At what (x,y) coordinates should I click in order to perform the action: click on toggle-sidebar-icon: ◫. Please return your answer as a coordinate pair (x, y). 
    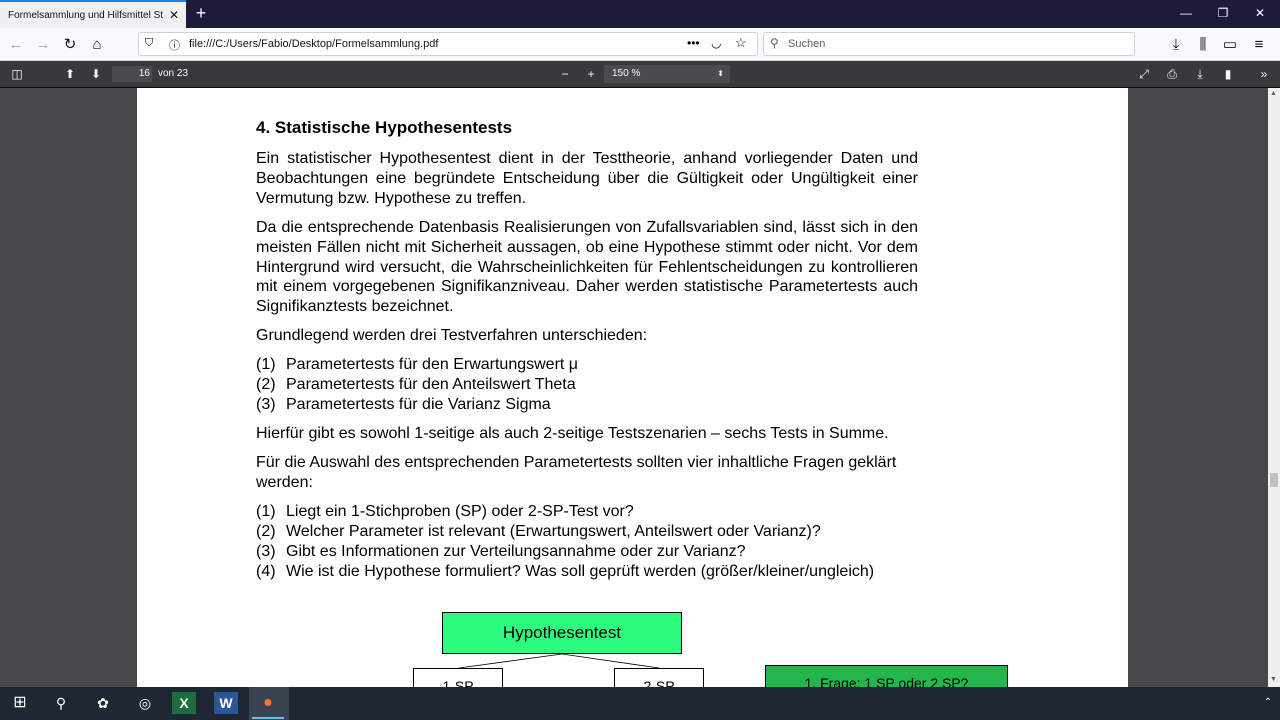
    Looking at the image, I should click on (17, 74).